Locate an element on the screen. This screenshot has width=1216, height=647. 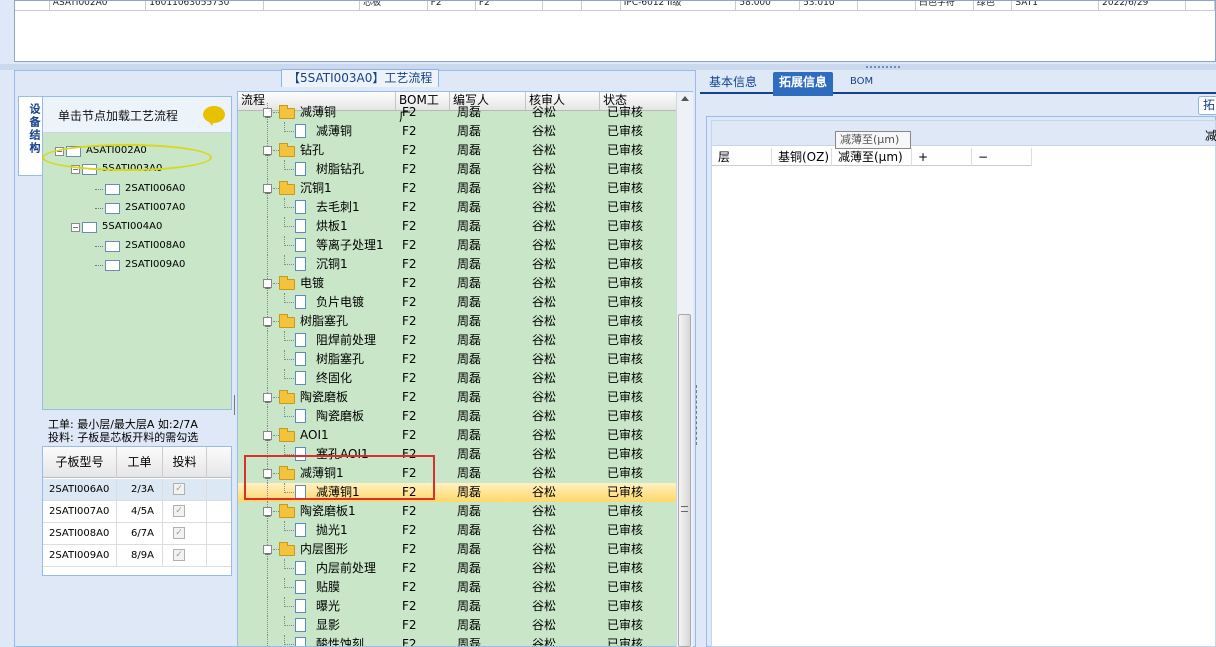
flow-row: 沉铜1 F2 周磊 谷松 已审核 is located at coordinates (458, 264).